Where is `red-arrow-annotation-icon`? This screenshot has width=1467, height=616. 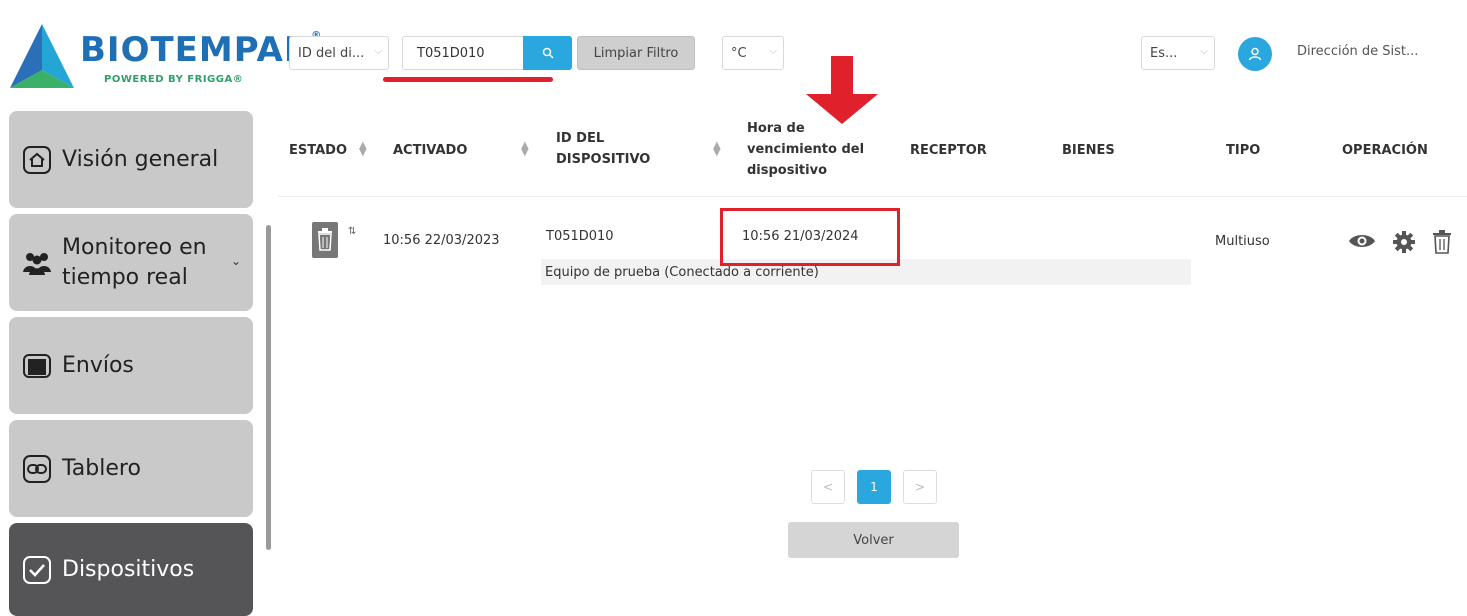 red-arrow-annotation-icon is located at coordinates (842, 90).